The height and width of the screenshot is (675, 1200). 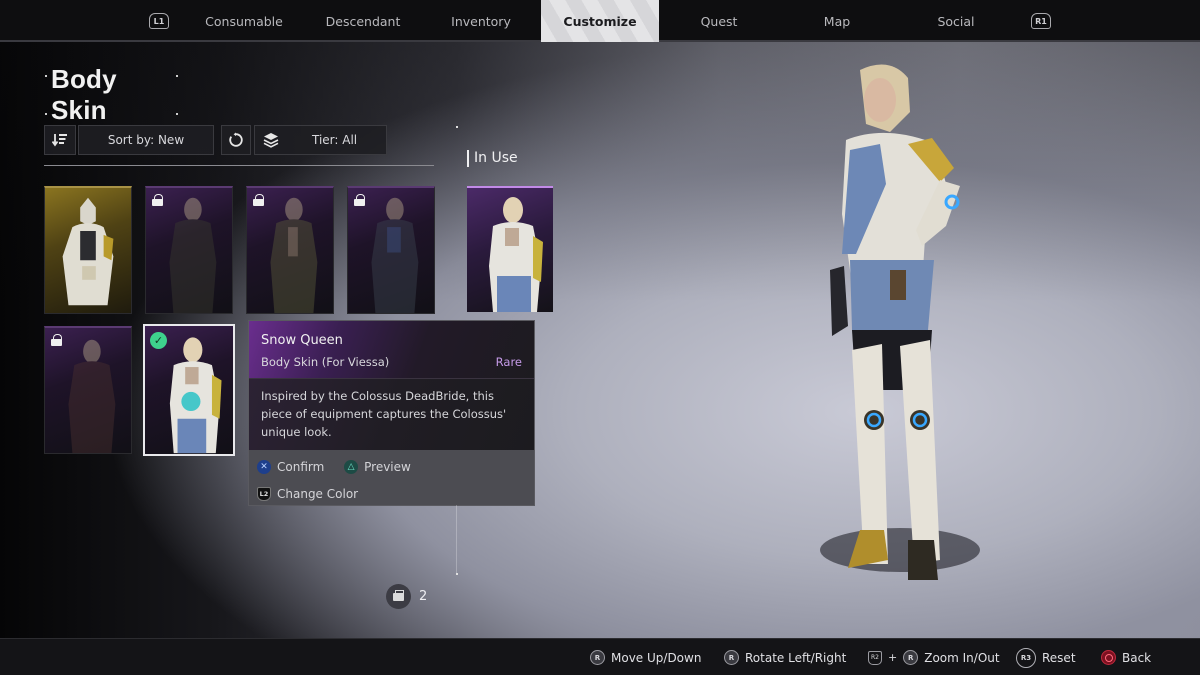 What do you see at coordinates (301, 467) in the screenshot?
I see `confirm-label: Confirm` at bounding box center [301, 467].